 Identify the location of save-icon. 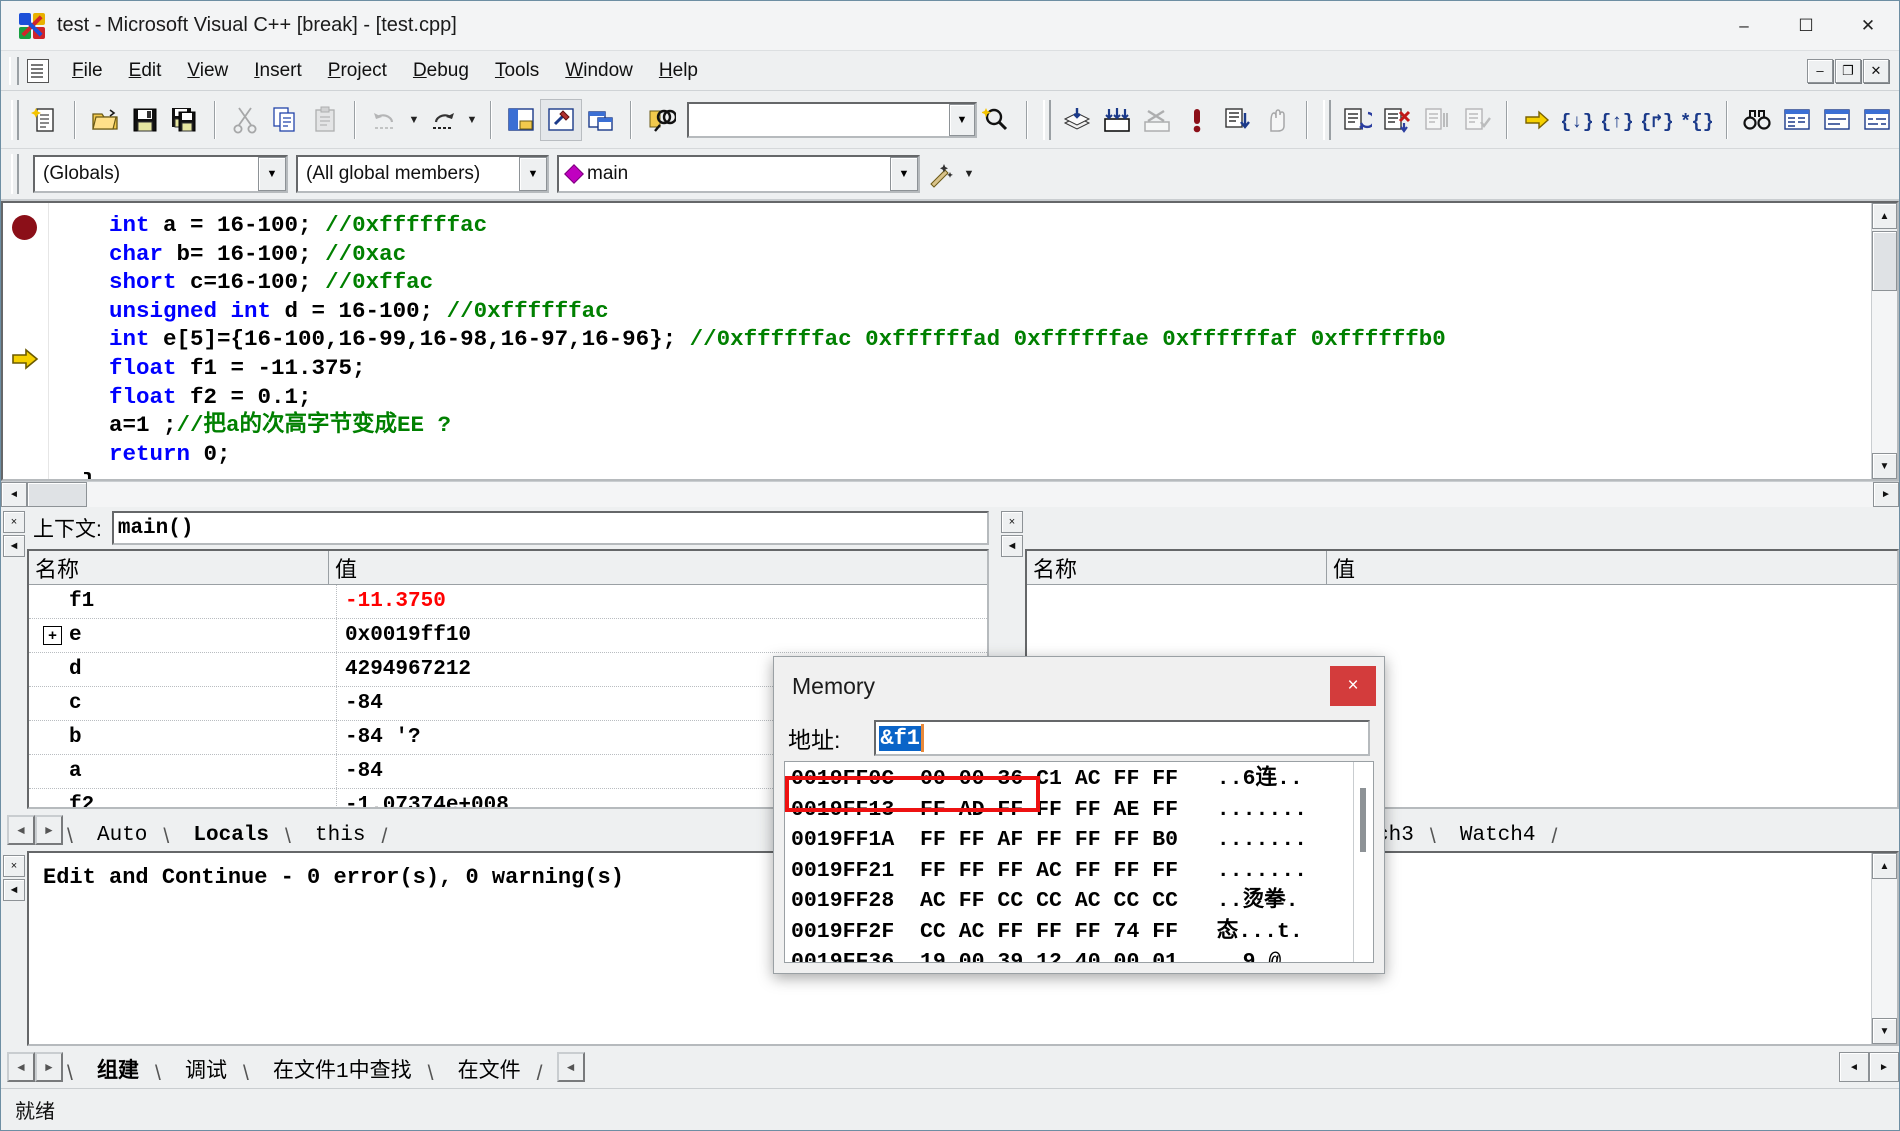
(145, 120).